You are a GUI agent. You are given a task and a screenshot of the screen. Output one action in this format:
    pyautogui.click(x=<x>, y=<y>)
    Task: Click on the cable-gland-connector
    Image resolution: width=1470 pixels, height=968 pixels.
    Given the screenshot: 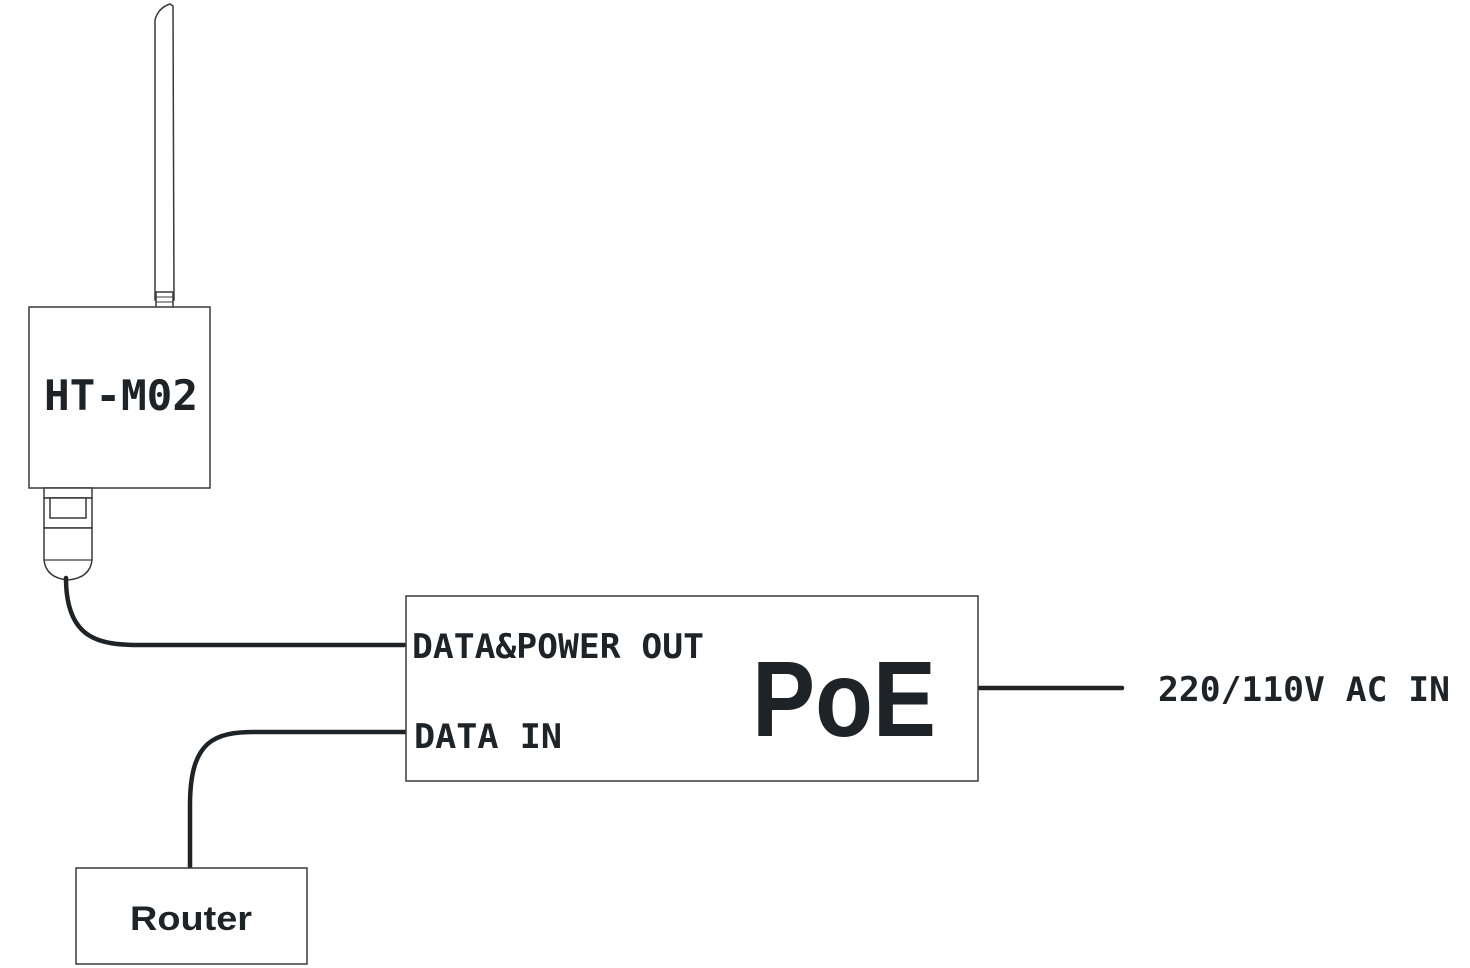 What is the action you would take?
    pyautogui.click(x=68, y=534)
    